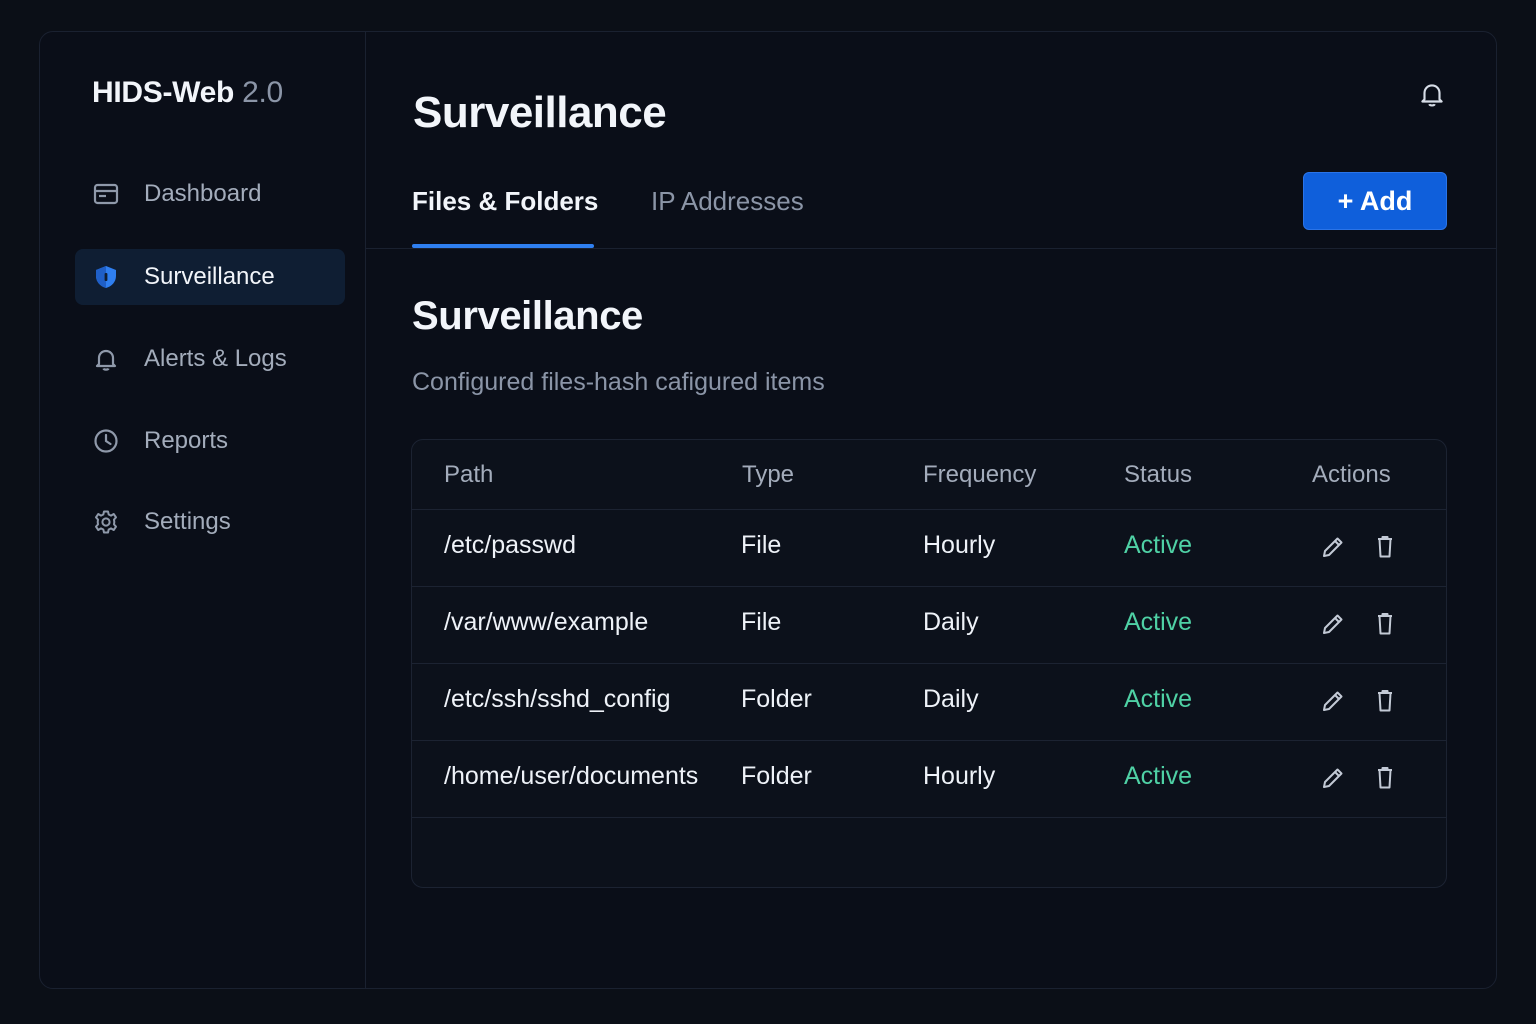  Describe the element at coordinates (510, 545) in the screenshot. I see `cell-path: /etc/passwd` at that location.